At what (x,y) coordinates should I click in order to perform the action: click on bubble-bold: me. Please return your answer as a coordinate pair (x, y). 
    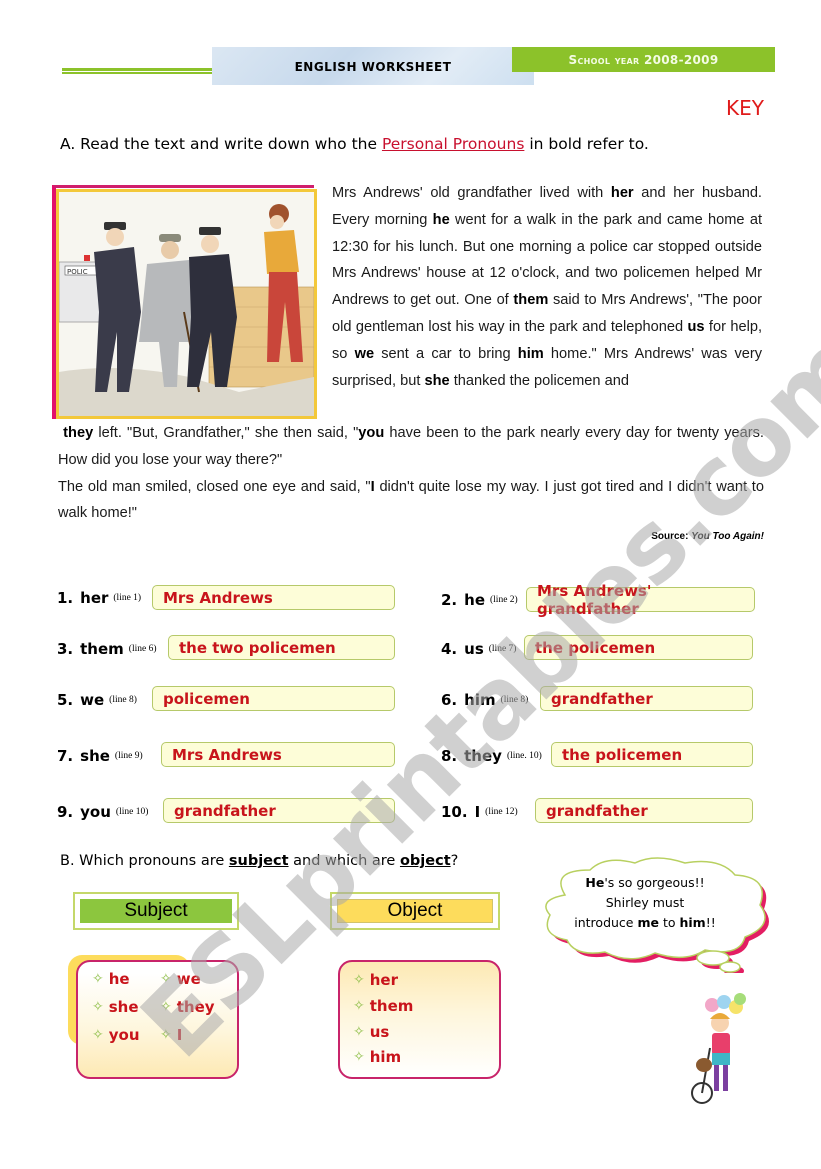
    Looking at the image, I should click on (648, 922).